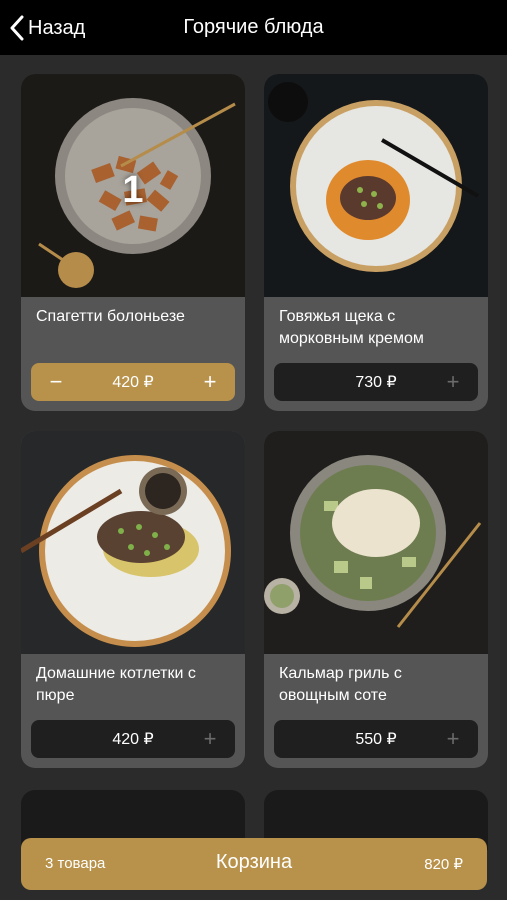 The image size is (507, 900). I want to click on product-price: 730 ₽, so click(376, 382).